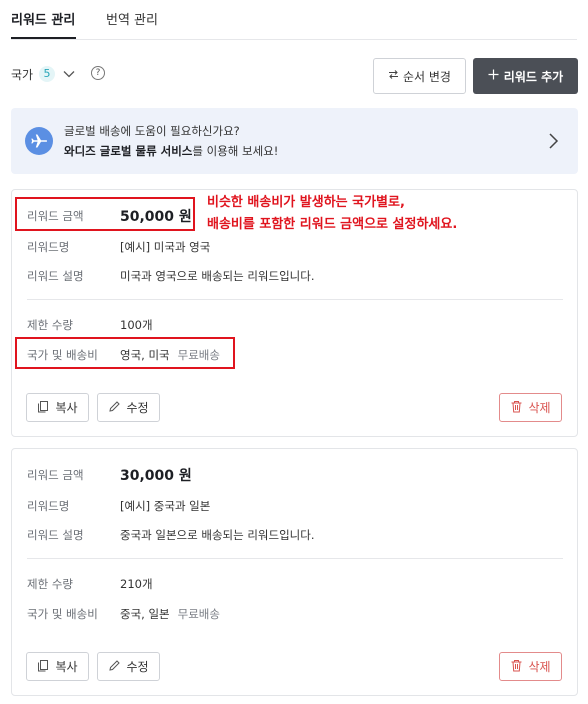 This screenshot has height=704, width=588. What do you see at coordinates (69, 75) in the screenshot?
I see `chevron-down-icon` at bounding box center [69, 75].